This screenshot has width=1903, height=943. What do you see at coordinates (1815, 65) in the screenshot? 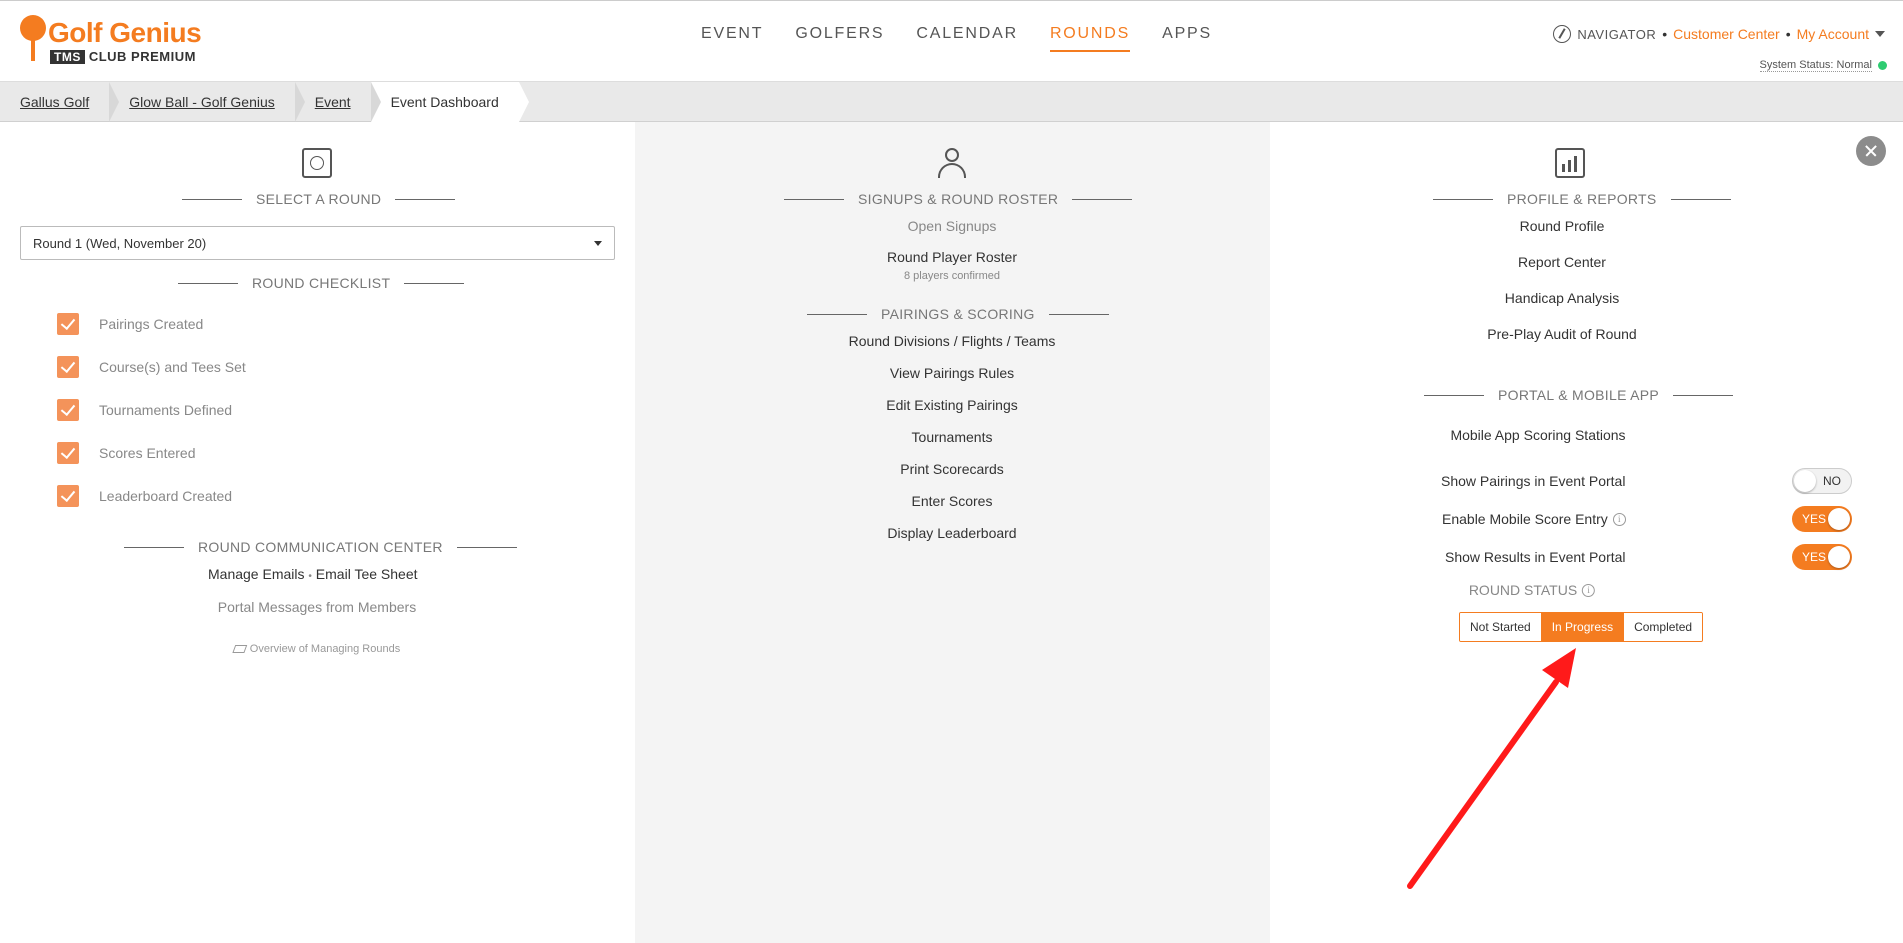
I see `system-status-text: System Status: Normal` at bounding box center [1815, 65].